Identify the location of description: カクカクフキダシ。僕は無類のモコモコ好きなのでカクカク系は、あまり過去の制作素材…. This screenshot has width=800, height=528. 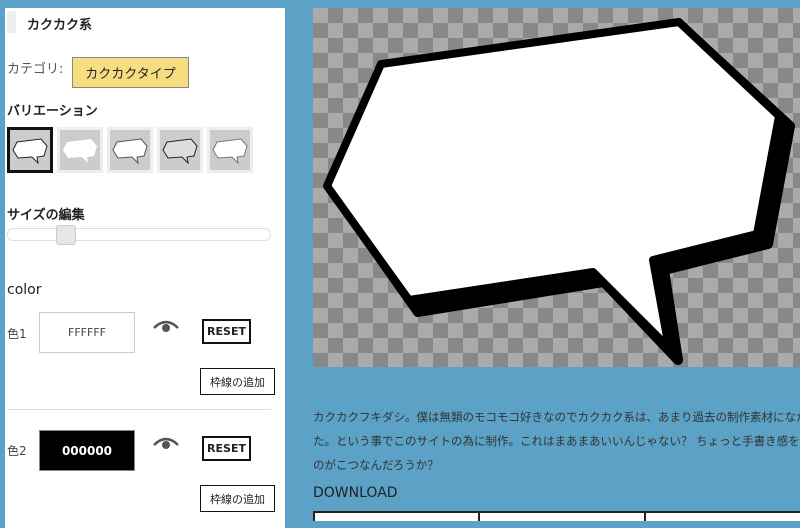
(556, 441).